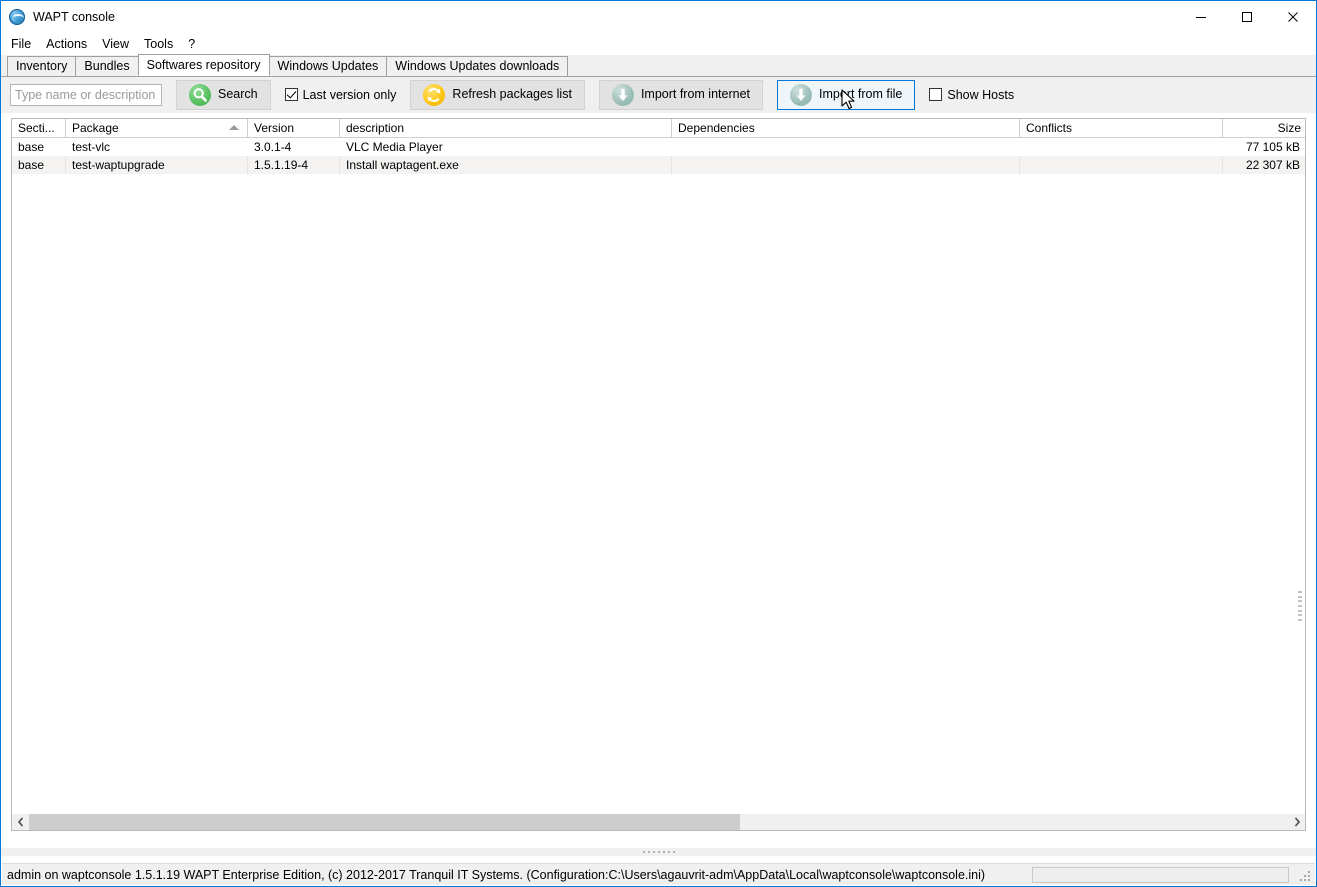 The height and width of the screenshot is (887, 1317). What do you see at coordinates (434, 94) in the screenshot?
I see `refresh-circular-arrows-icon` at bounding box center [434, 94].